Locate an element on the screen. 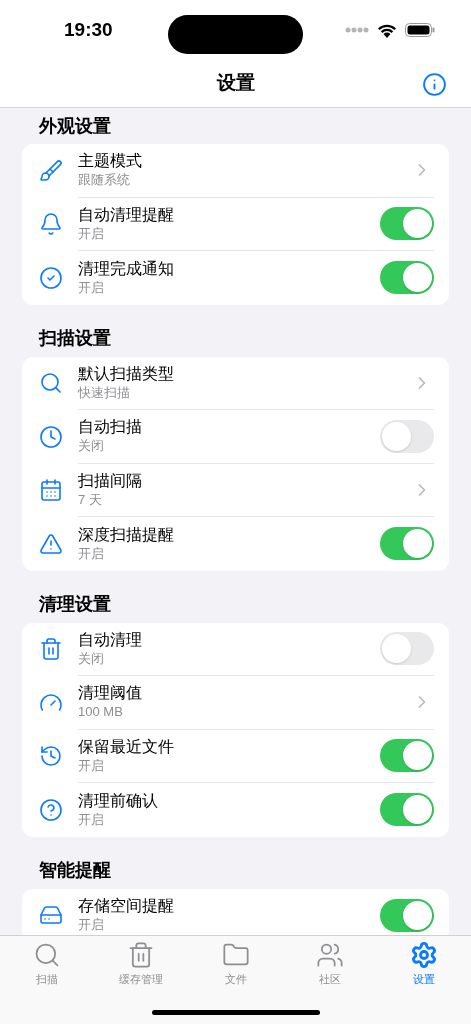  row-label: 默认扫描类型 is located at coordinates (126, 373).